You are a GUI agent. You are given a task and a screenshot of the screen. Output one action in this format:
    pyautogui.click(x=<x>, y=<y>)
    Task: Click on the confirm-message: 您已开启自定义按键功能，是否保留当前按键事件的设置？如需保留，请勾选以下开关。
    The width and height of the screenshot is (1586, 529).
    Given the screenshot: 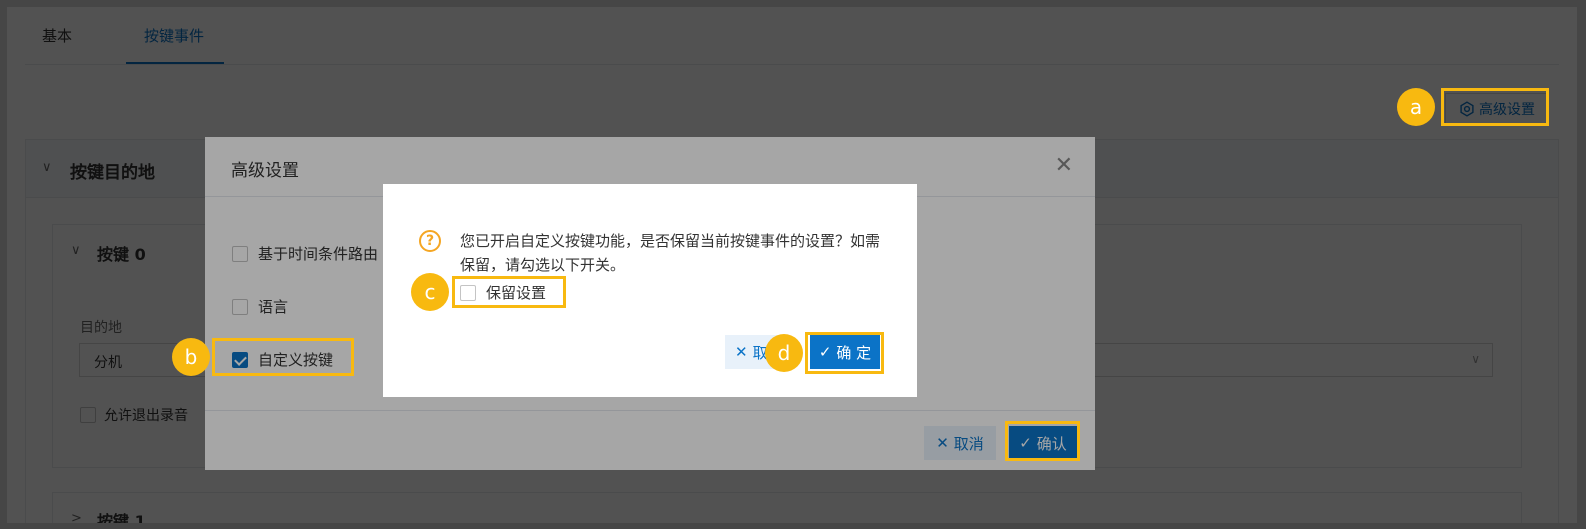 What is the action you would take?
    pyautogui.click(x=670, y=253)
    